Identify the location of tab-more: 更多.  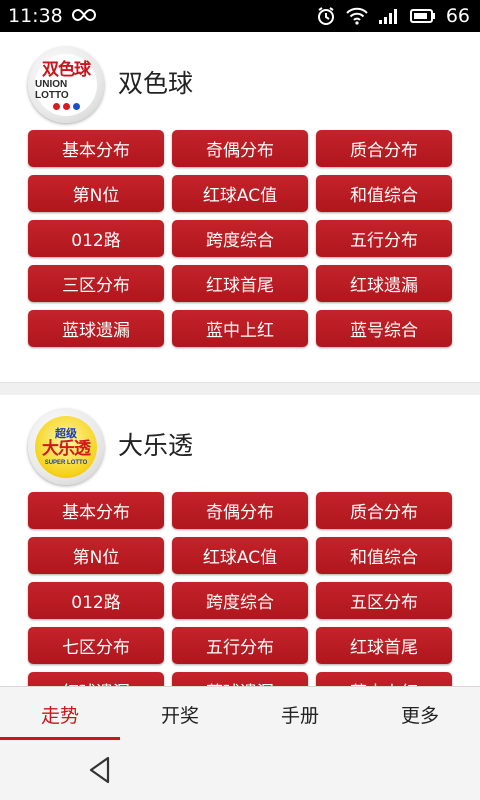
(420, 714).